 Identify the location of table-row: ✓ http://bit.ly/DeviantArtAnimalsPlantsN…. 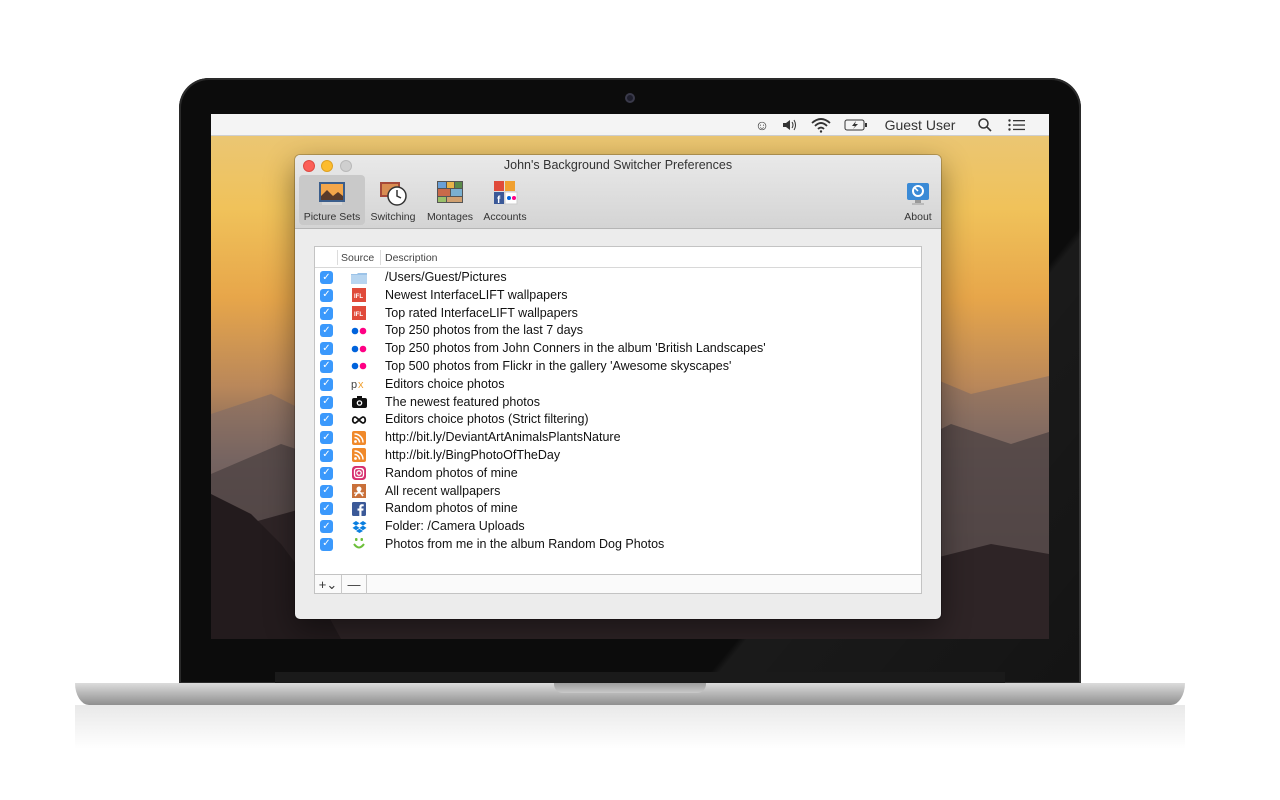
(618, 438).